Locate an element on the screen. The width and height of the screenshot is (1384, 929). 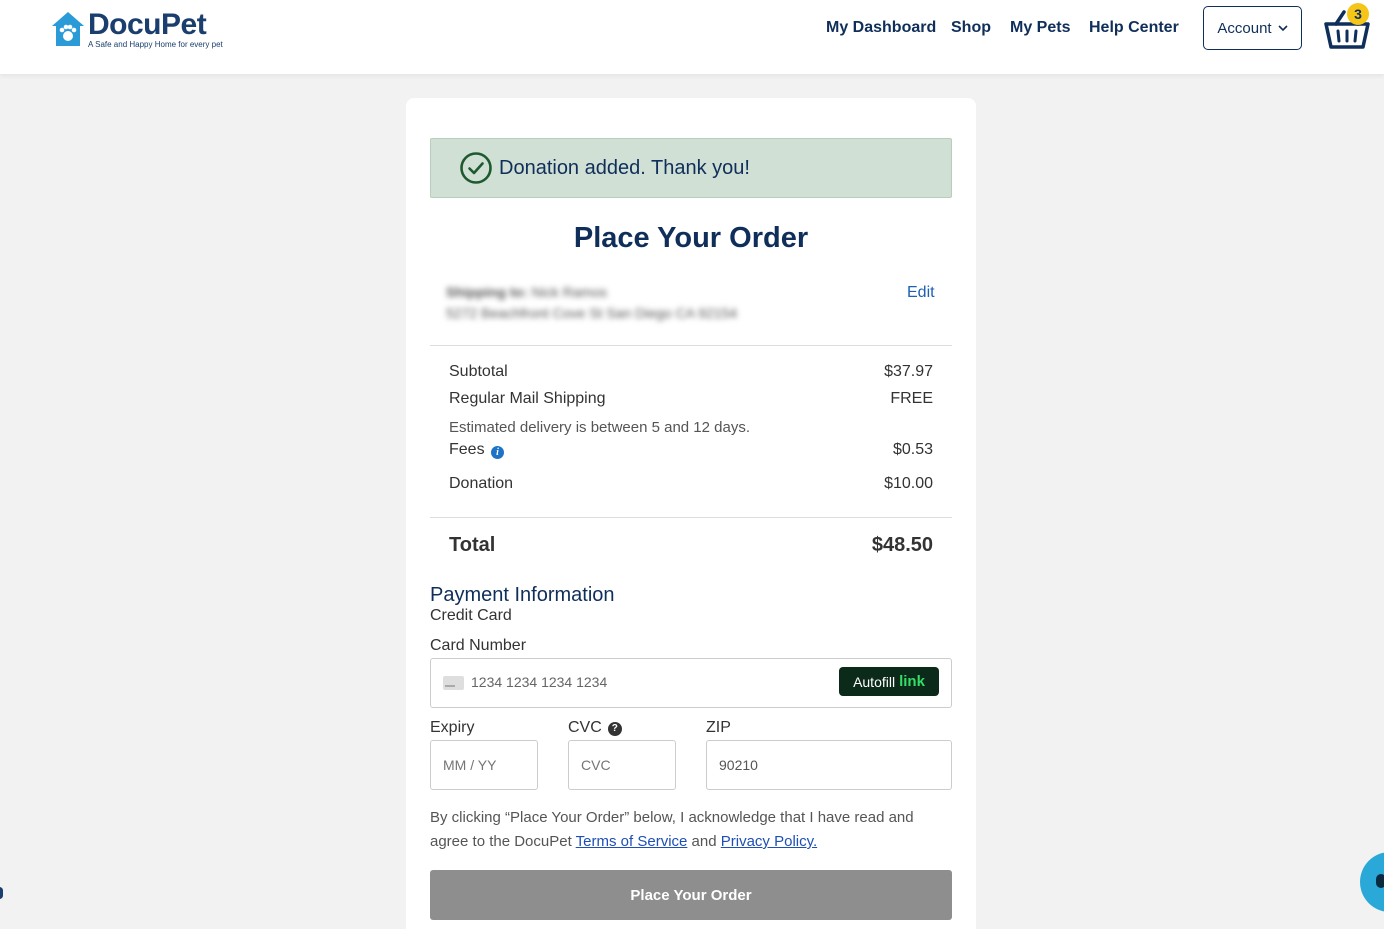
side-widget-handle is located at coordinates (1, 893).